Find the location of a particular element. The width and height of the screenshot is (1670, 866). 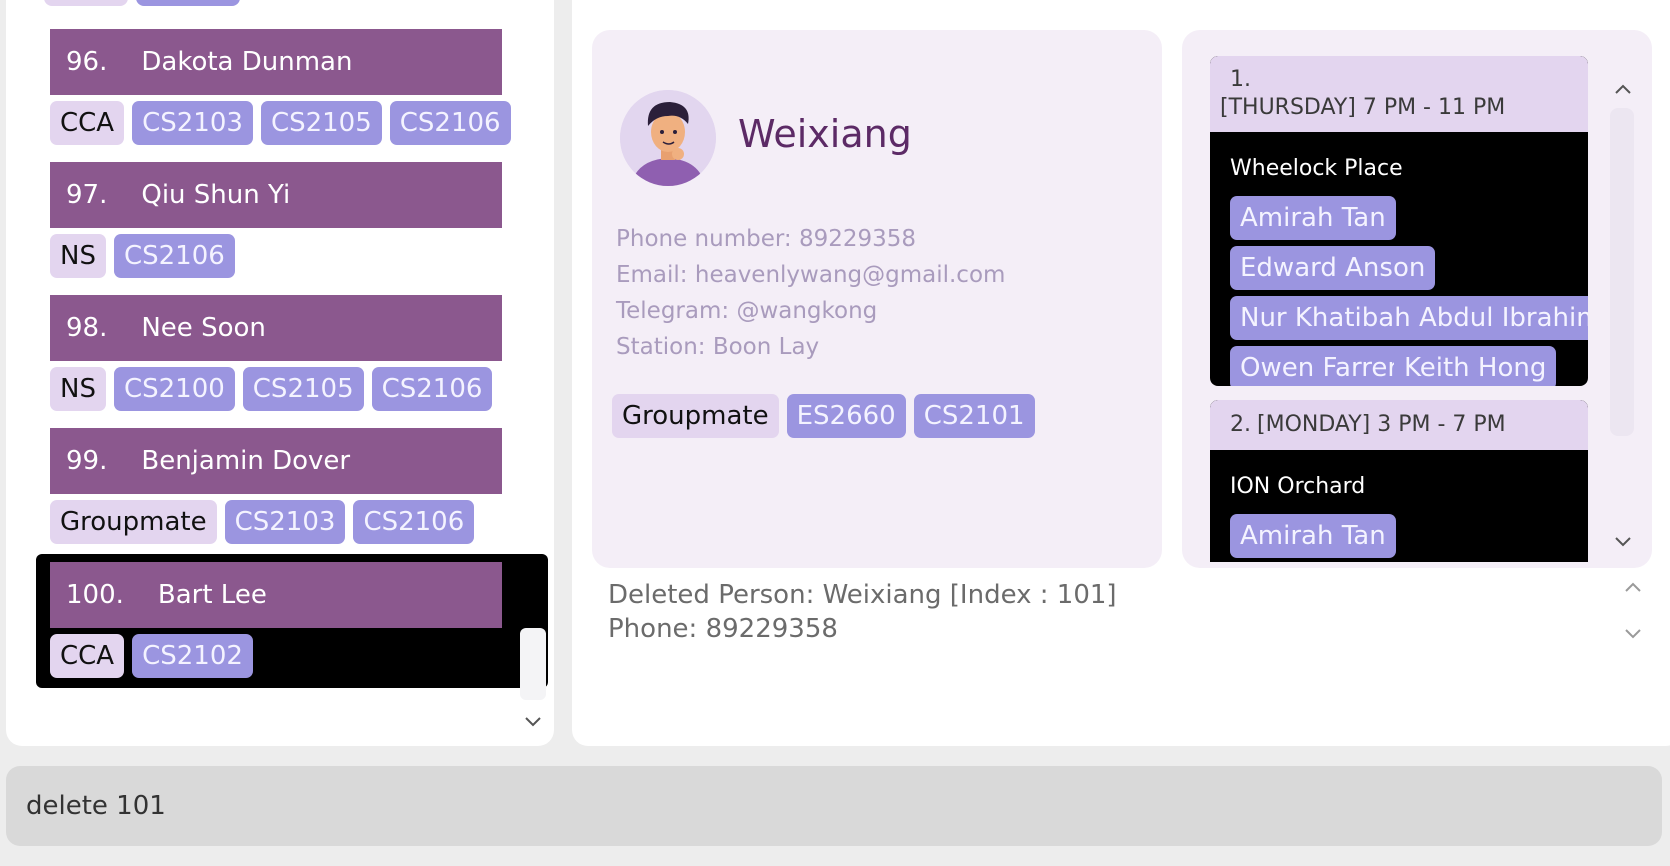

meeting-location: Wheelock Place is located at coordinates (1316, 168).